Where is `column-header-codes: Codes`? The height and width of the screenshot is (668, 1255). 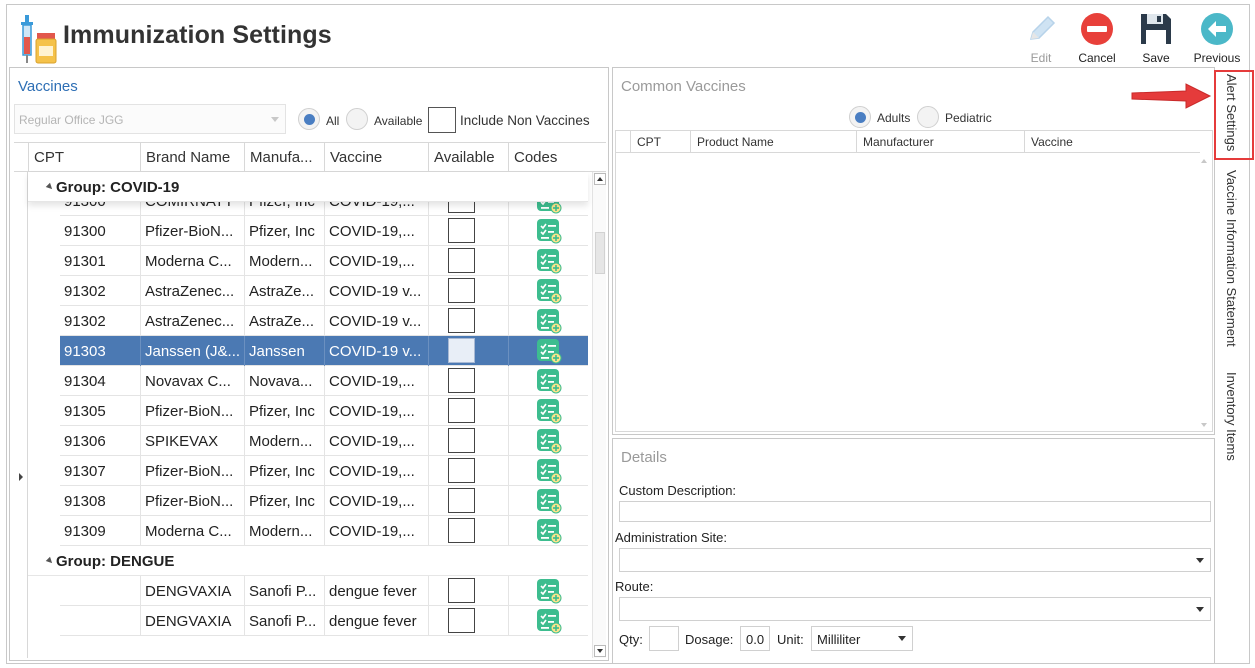 column-header-codes: Codes is located at coordinates (550, 158).